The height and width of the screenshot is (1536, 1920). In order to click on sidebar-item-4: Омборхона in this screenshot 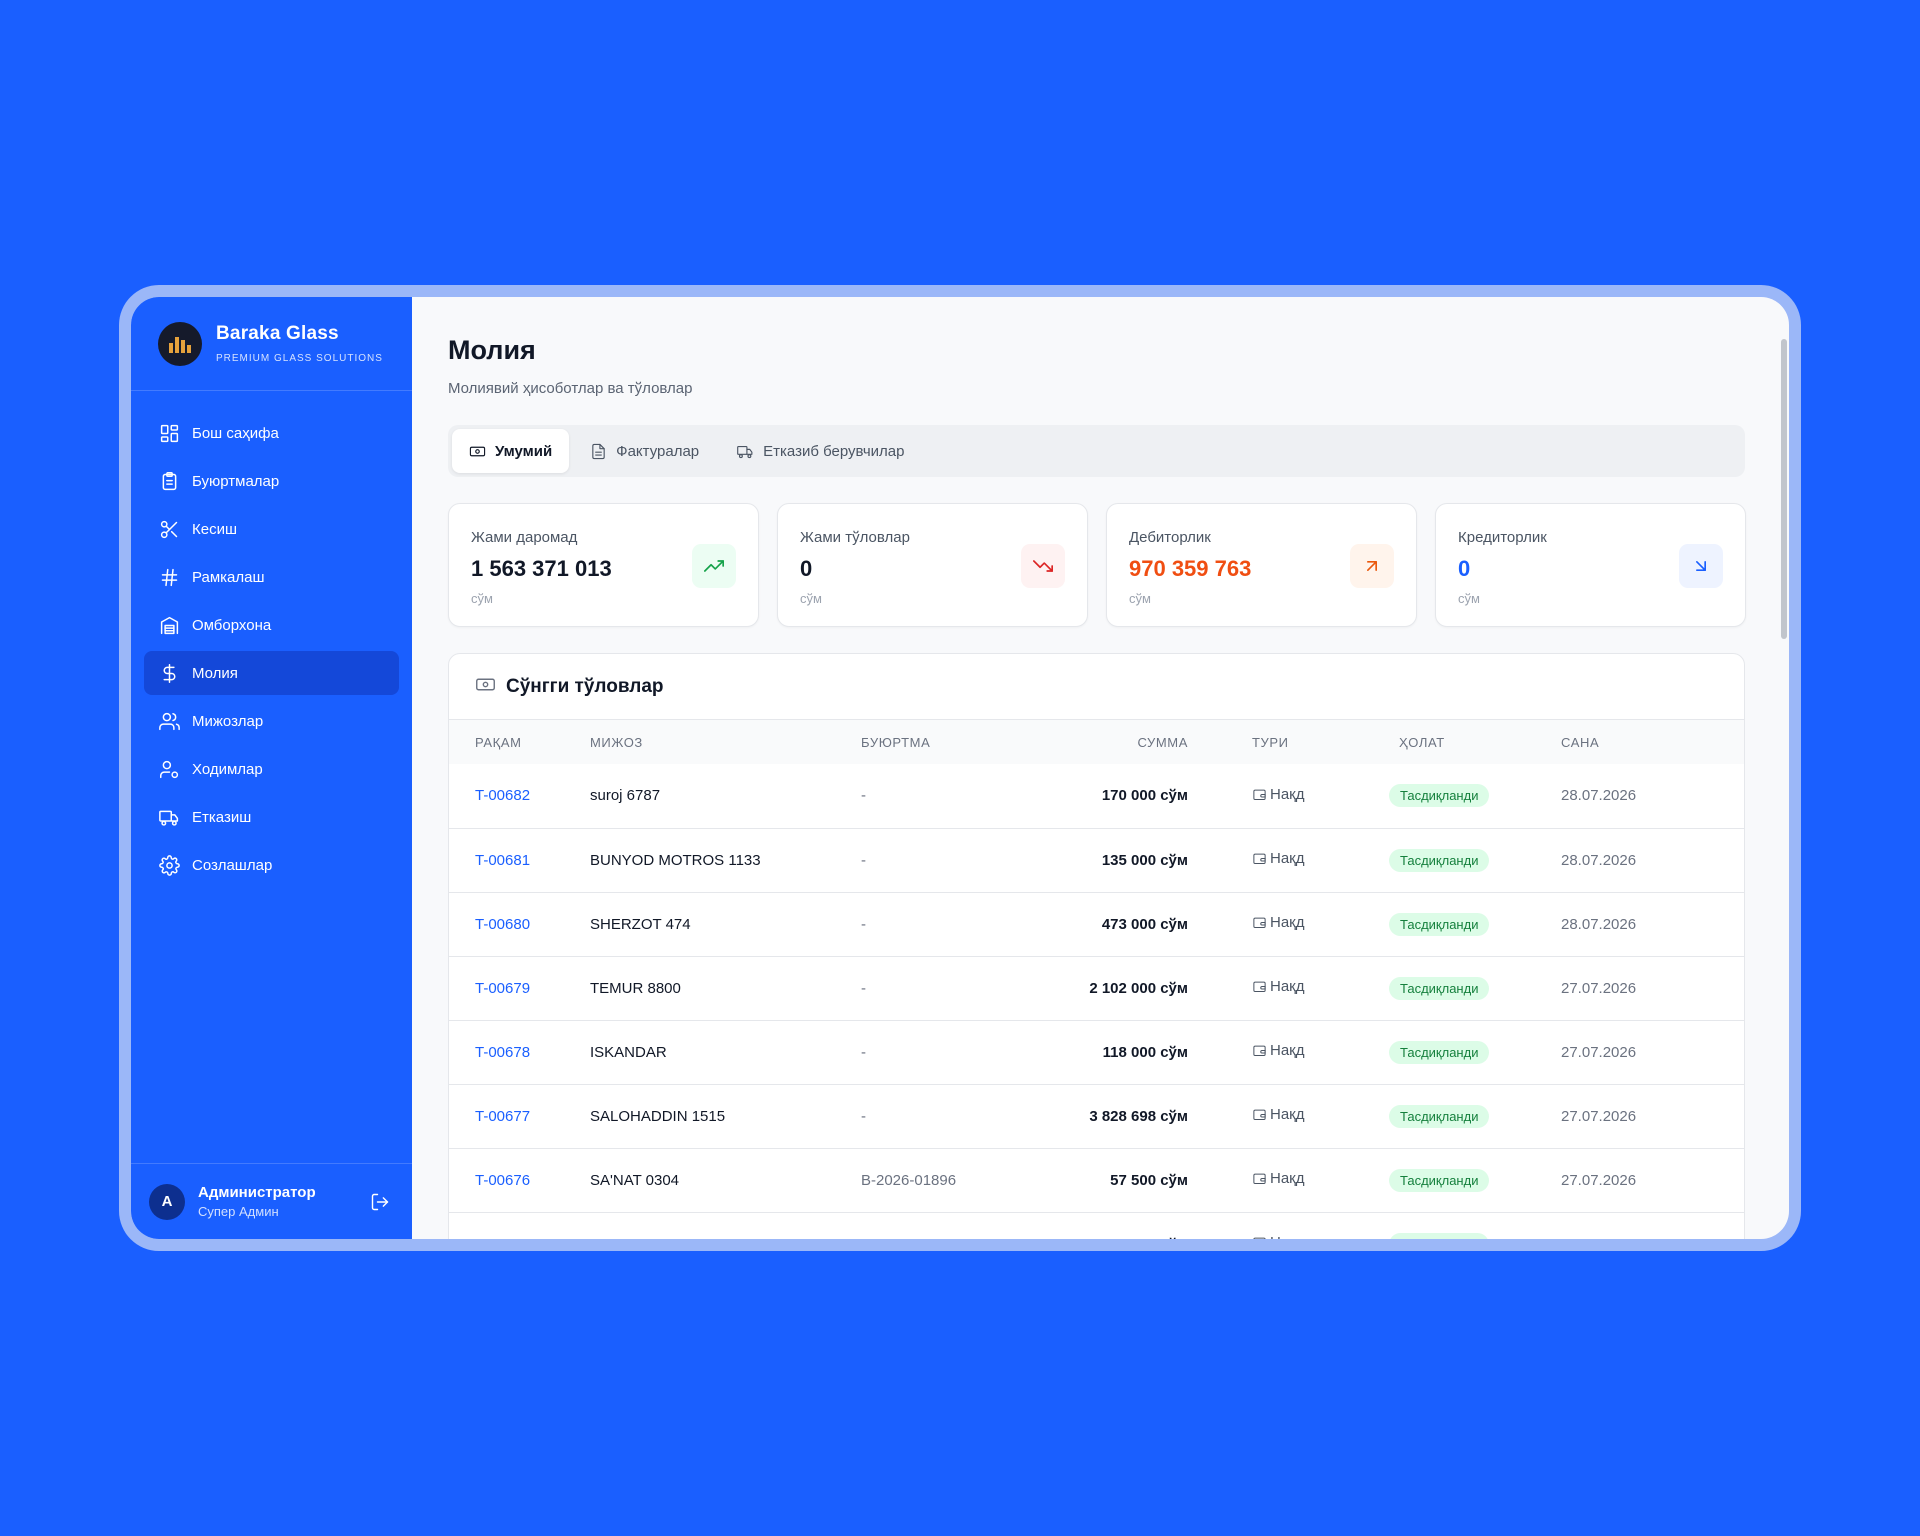, I will do `click(271, 625)`.